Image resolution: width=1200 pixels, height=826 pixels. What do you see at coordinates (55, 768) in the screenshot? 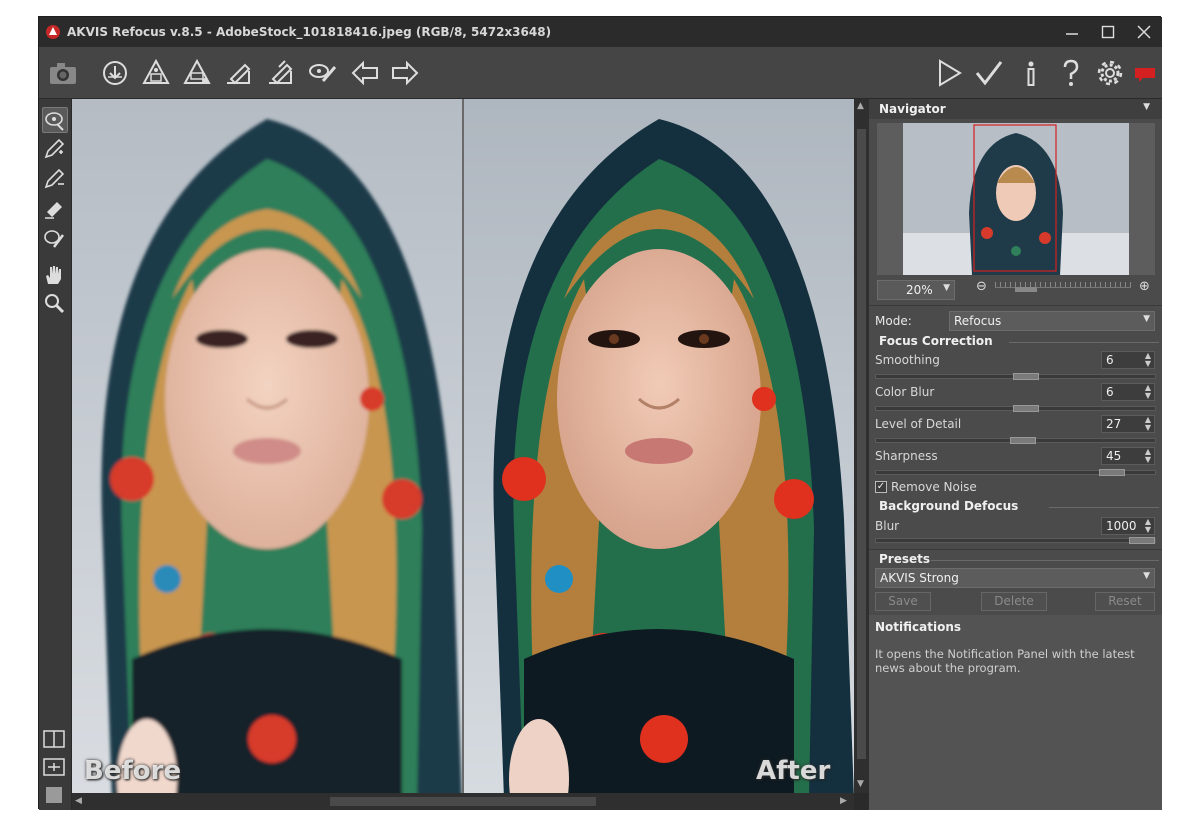
I see `compare-view-icon` at bounding box center [55, 768].